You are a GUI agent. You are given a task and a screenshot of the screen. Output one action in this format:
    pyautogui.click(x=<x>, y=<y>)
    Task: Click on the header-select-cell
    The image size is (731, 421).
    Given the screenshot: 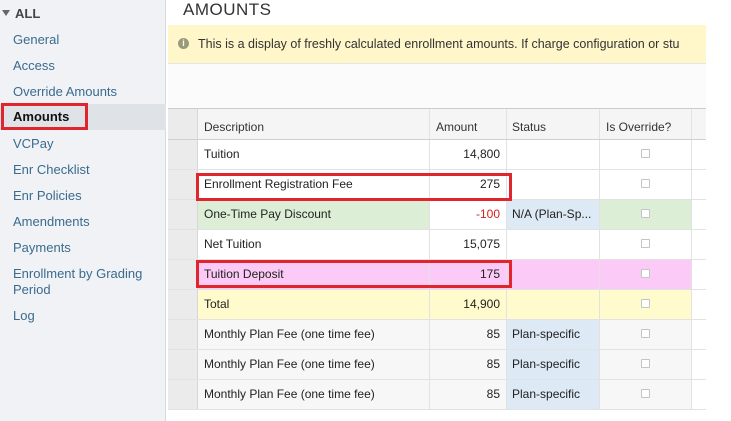 What is the action you would take?
    pyautogui.click(x=183, y=124)
    